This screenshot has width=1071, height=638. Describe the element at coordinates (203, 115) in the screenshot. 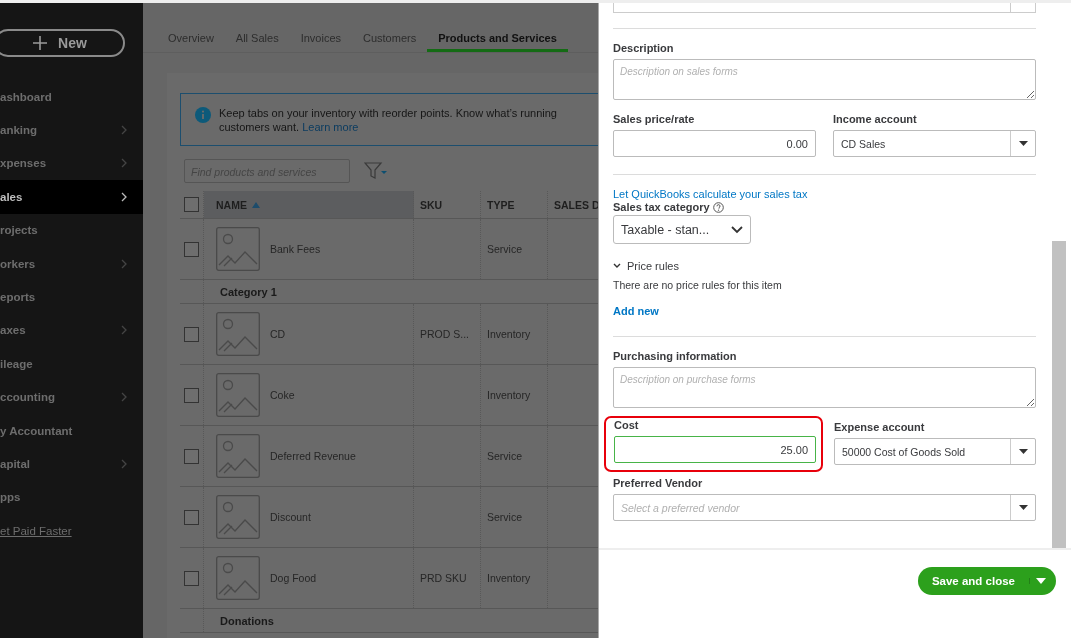

I see `info-icon` at that location.